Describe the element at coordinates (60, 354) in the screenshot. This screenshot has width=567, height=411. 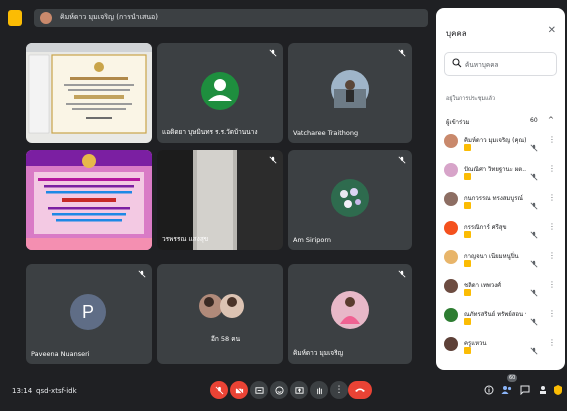
I see `participant-name: Paveena Nuanseri` at that location.